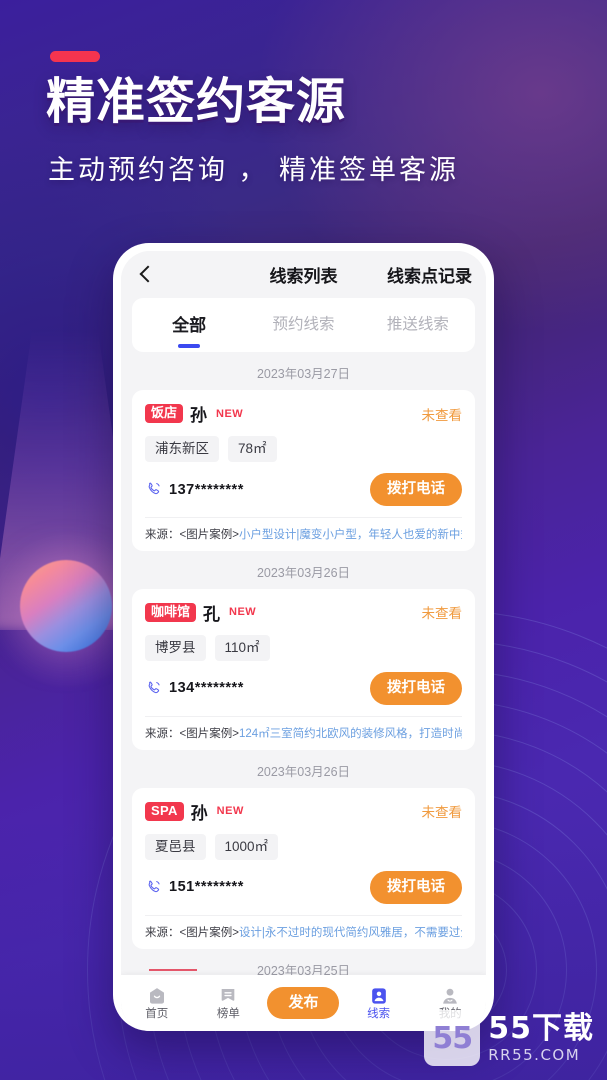 The image size is (607, 1080). What do you see at coordinates (429, 274) in the screenshot?
I see `navbar-right-action: 线索点记录` at bounding box center [429, 274].